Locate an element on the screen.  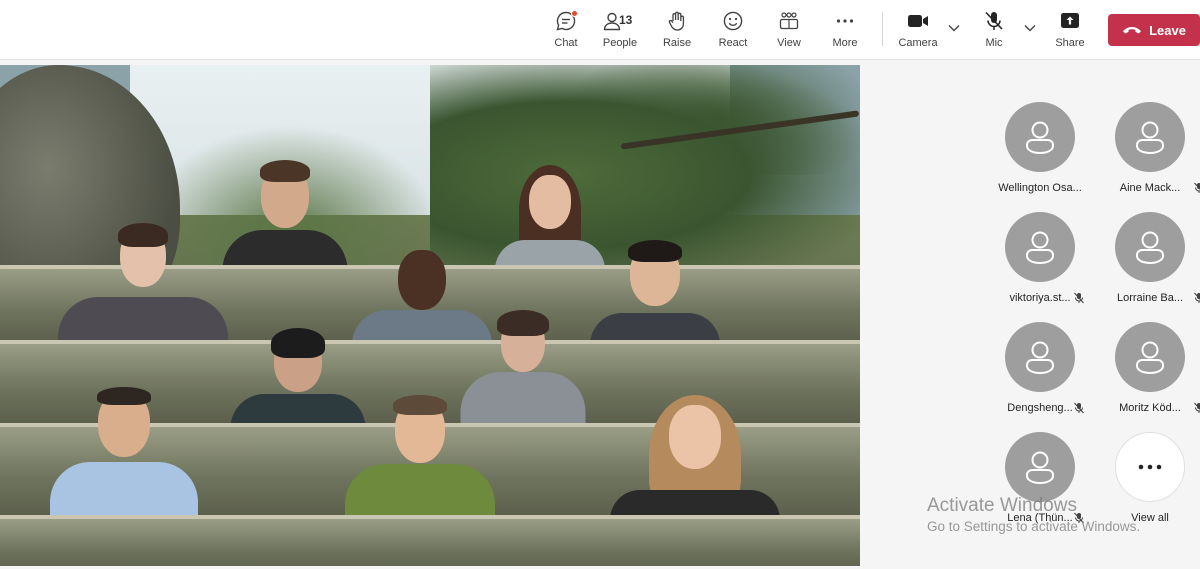
raise-label: Raise is located at coordinates (677, 43).